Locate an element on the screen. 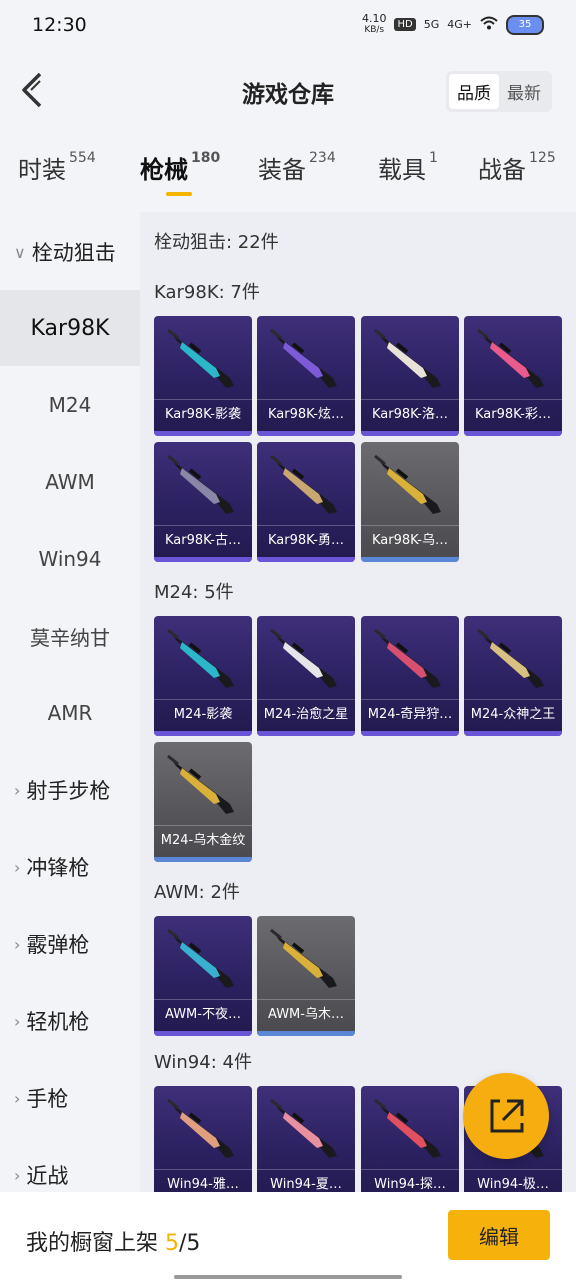 The width and height of the screenshot is (576, 1280). sidebar-item-awm: AWM is located at coordinates (70, 482).